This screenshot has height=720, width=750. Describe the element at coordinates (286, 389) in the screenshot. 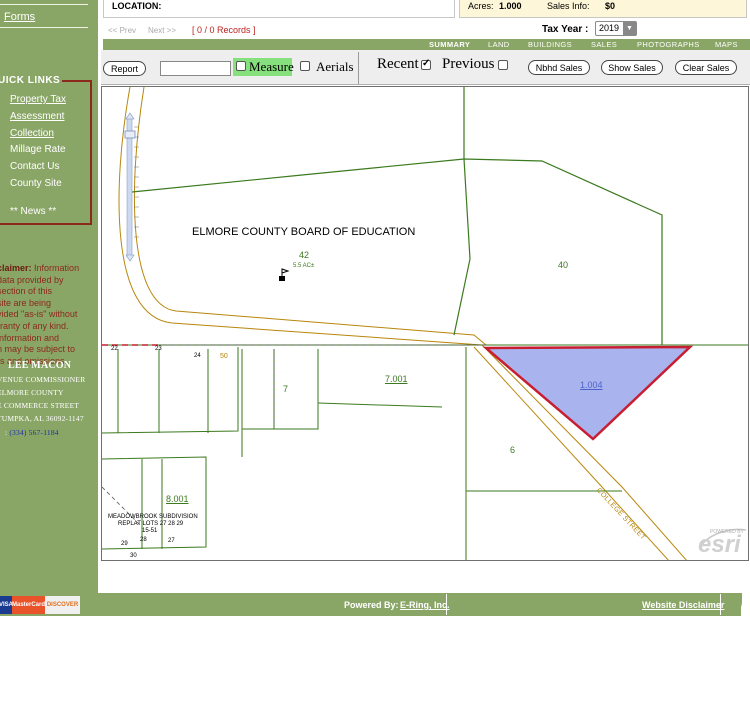

I see `parcel-label: 7` at that location.